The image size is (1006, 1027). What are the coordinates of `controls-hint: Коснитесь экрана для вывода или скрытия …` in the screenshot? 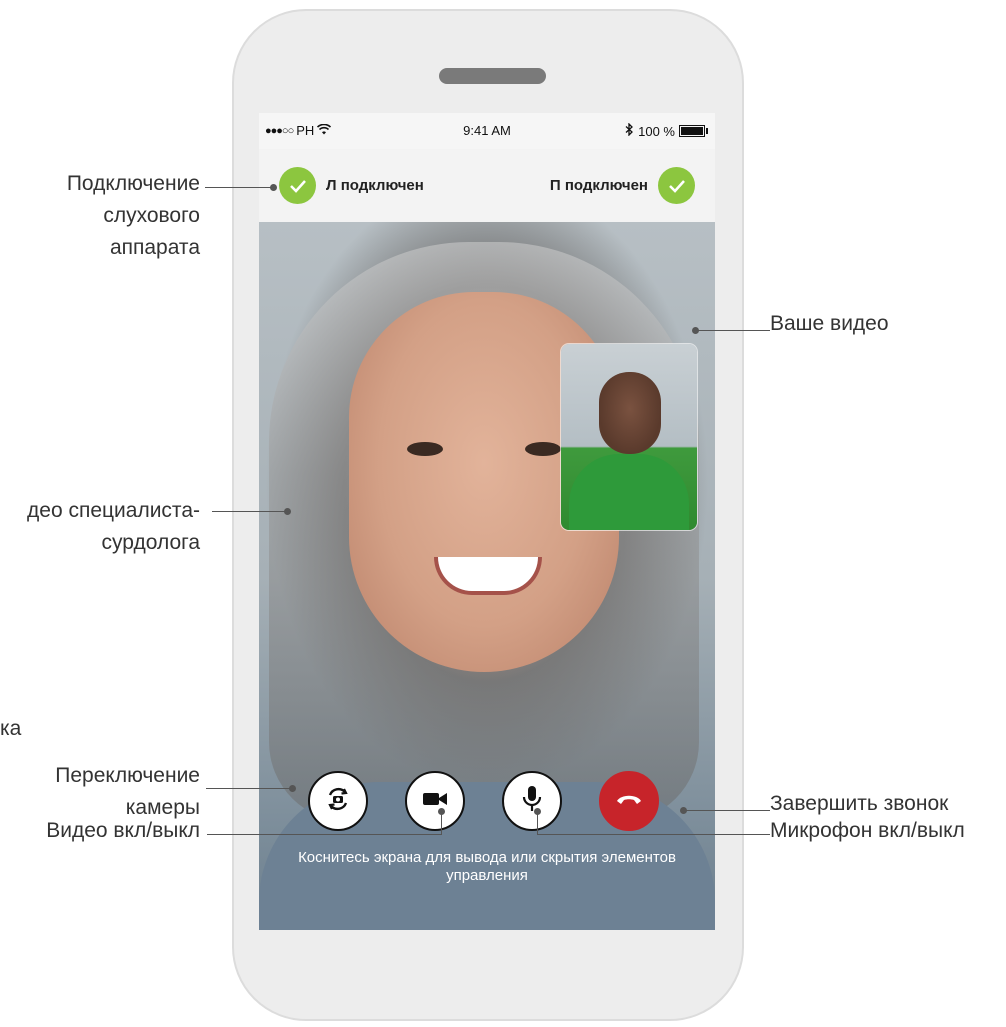 It's located at (487, 866).